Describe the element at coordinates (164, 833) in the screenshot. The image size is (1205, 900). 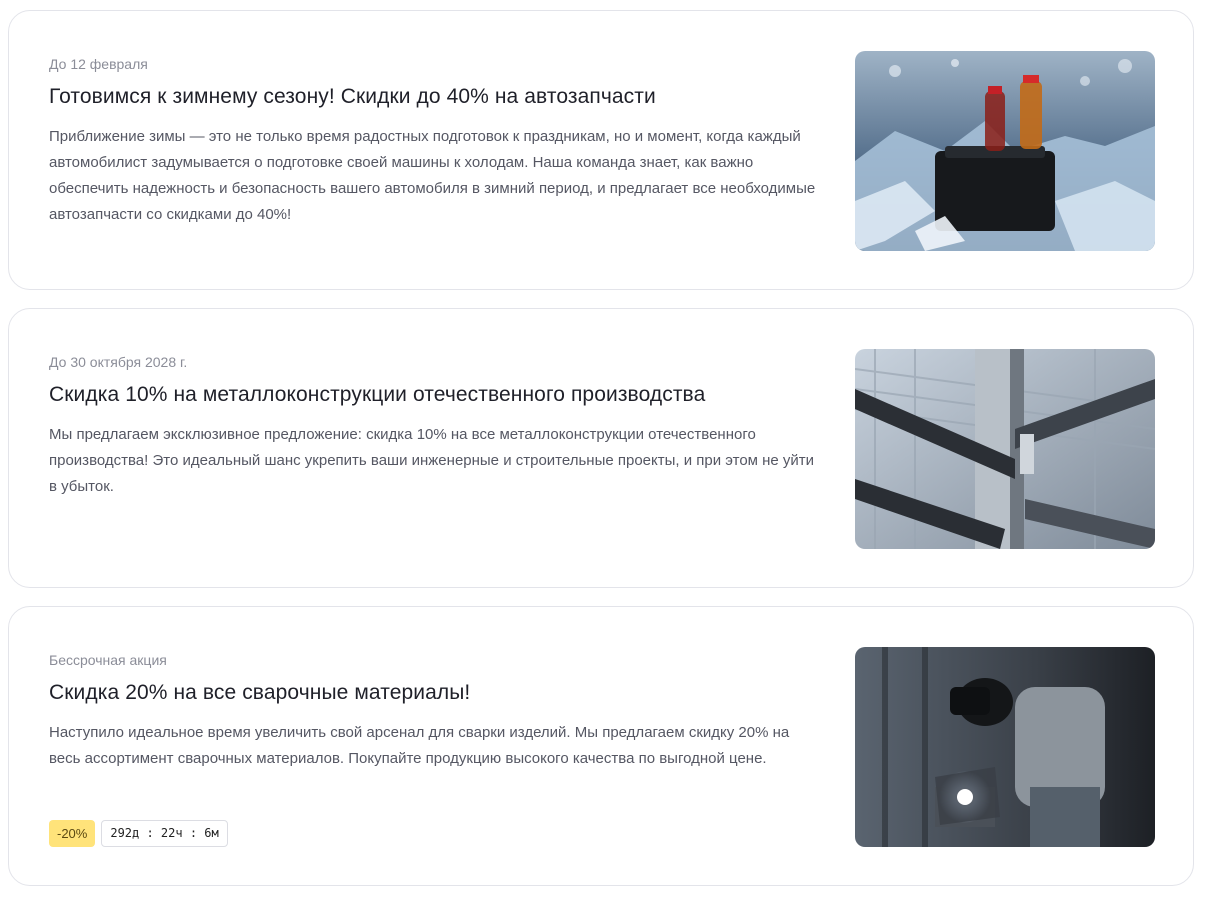
I see `countdown-timer: 292д : 22ч : 6м` at that location.